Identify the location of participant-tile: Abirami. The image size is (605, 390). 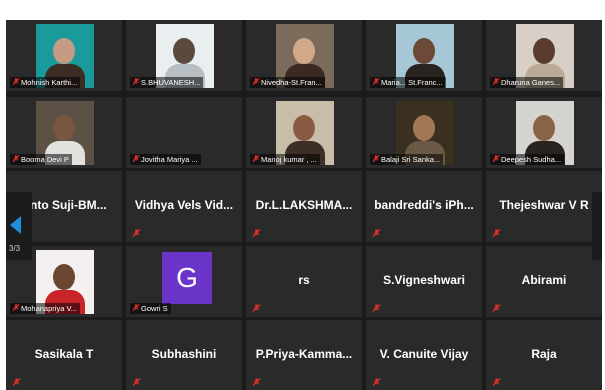
(544, 281).